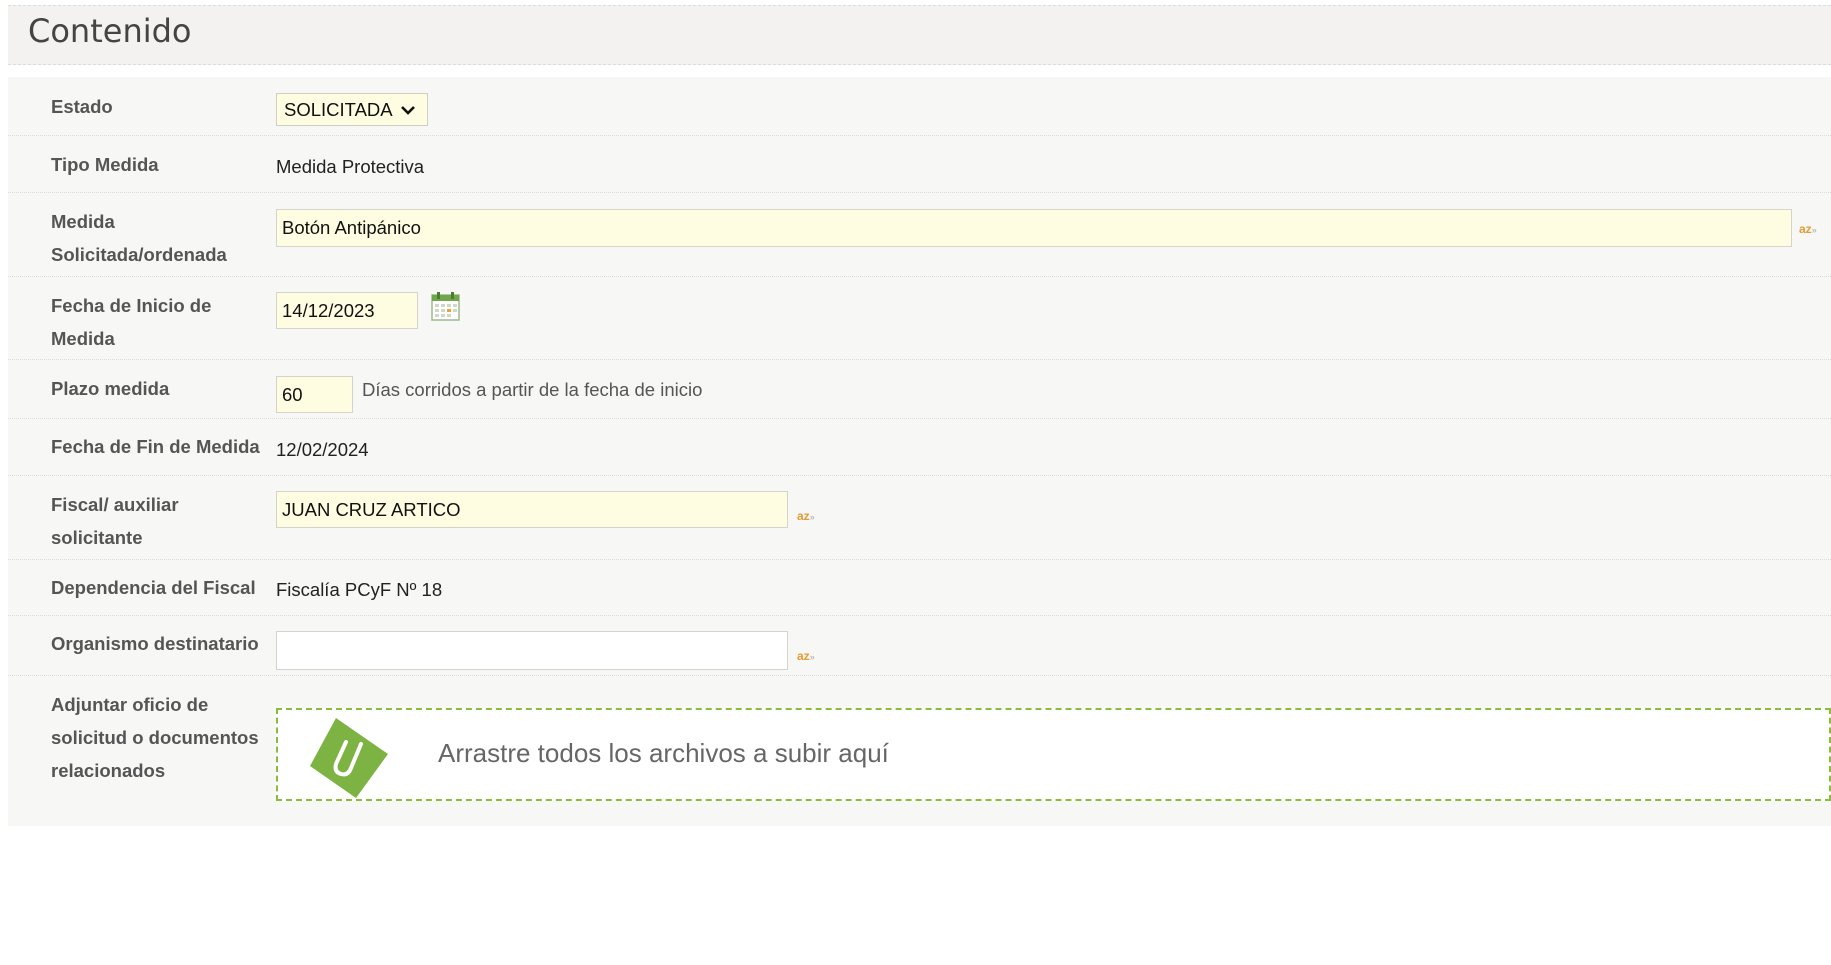  I want to click on dependencia-value: Fiscalía PCyF Nº 18, so click(359, 589).